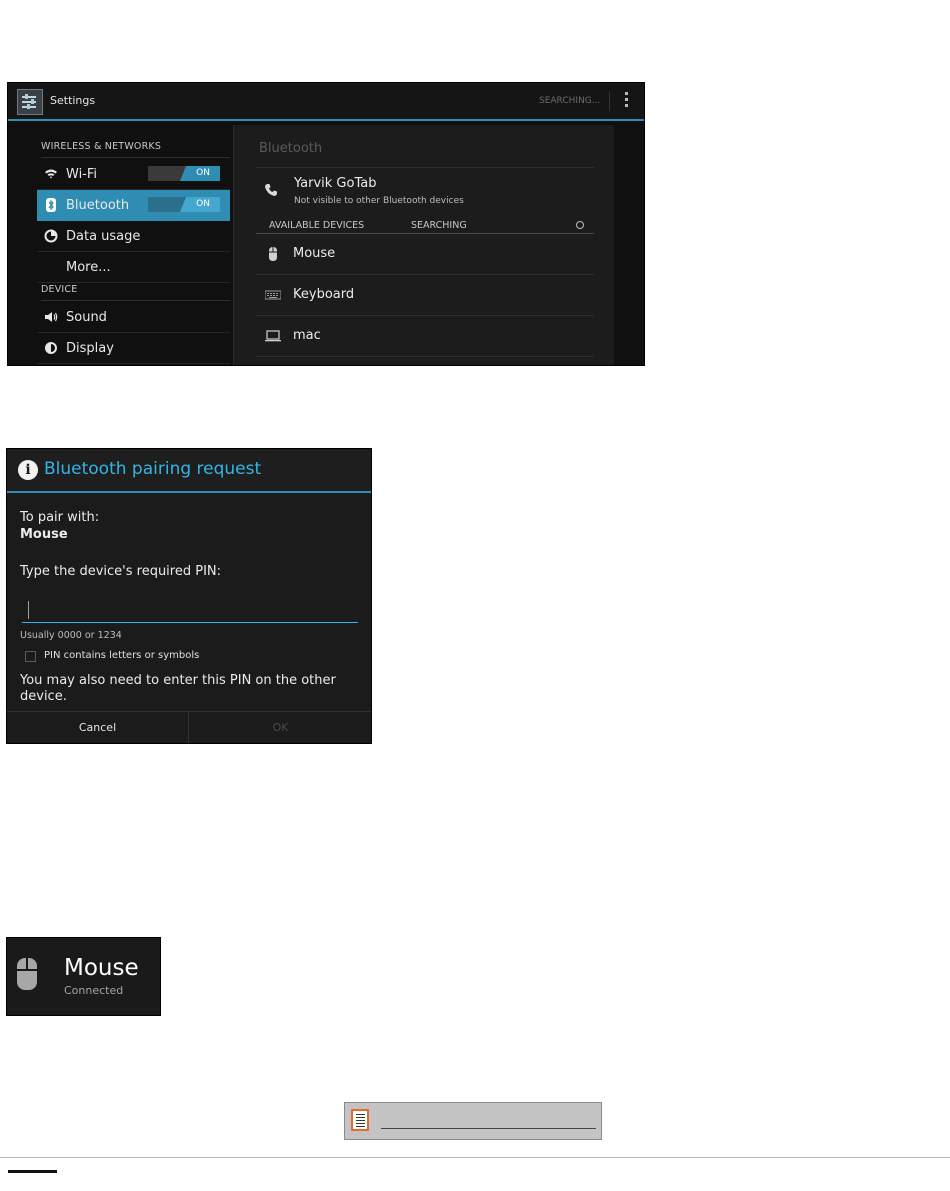  Describe the element at coordinates (94, 990) in the screenshot. I see `connection-status: Connected` at that location.